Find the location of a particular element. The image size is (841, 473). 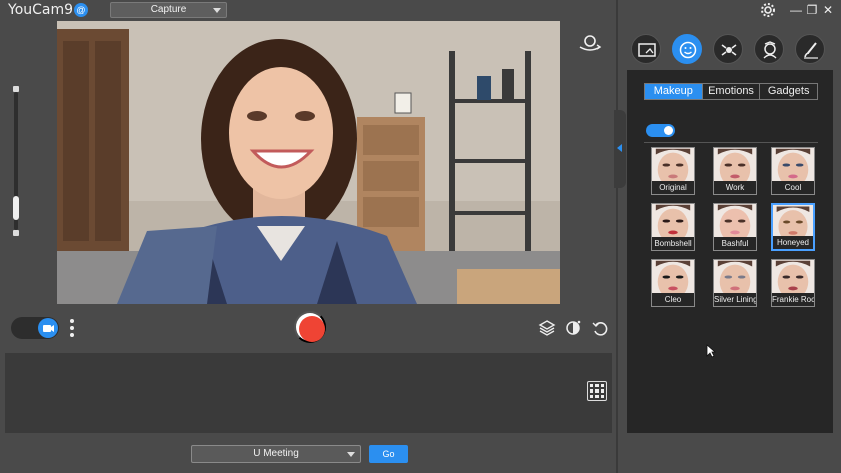

preset-silver-lining: Silver Lining is located at coordinates (735, 283).